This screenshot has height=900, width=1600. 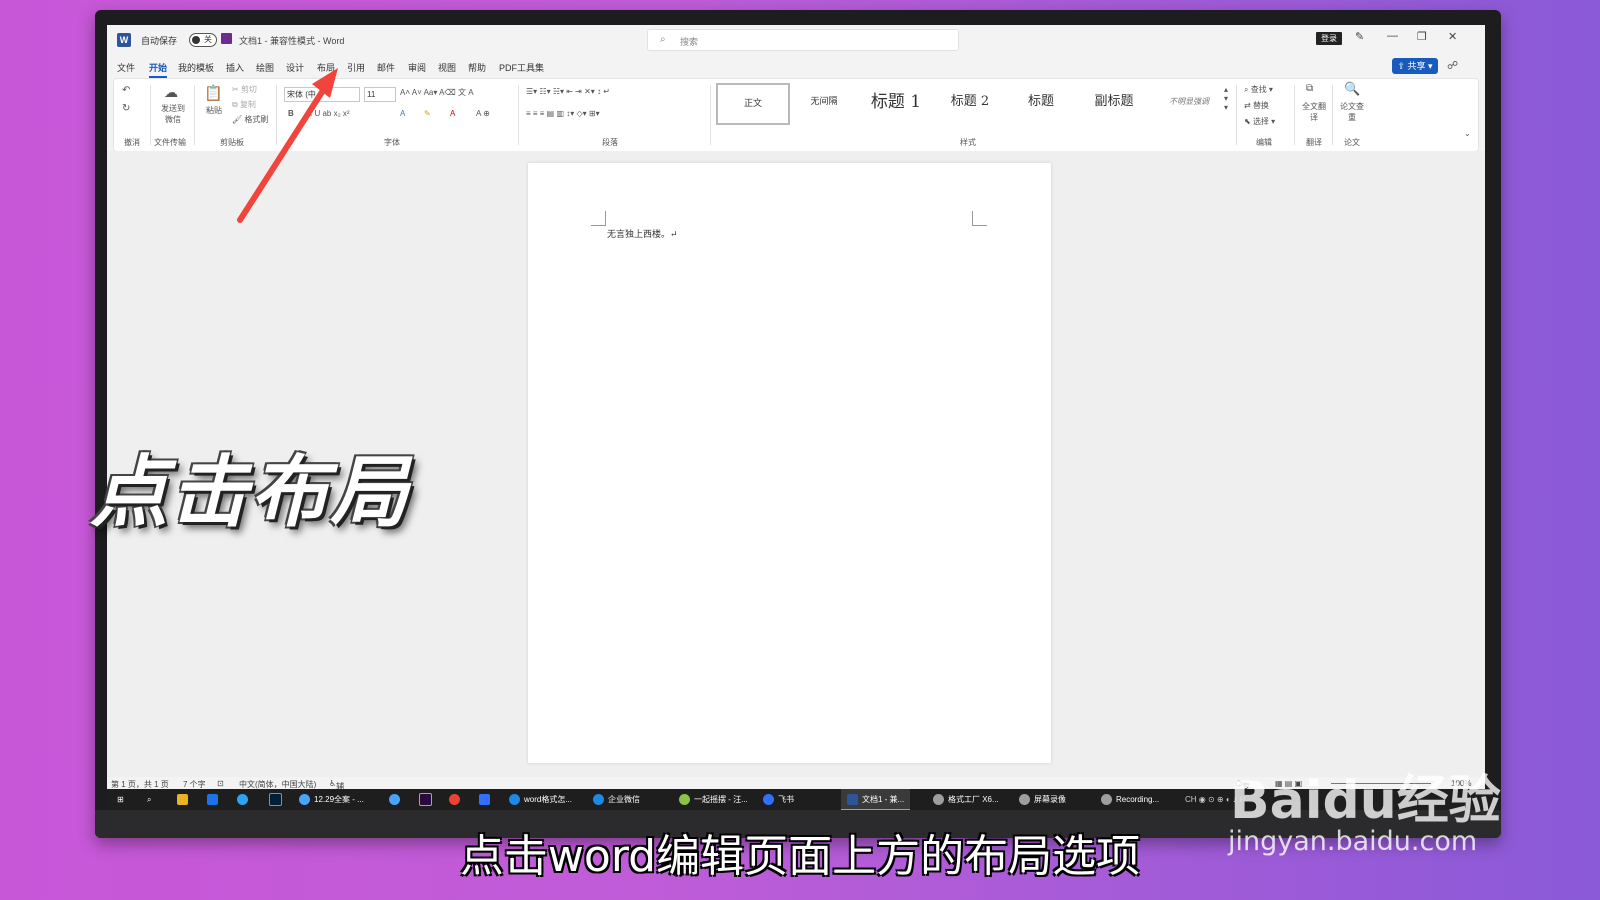 What do you see at coordinates (800, 856) in the screenshot?
I see `subtitle-text: 点击word编辑页面上方的布局选项` at bounding box center [800, 856].